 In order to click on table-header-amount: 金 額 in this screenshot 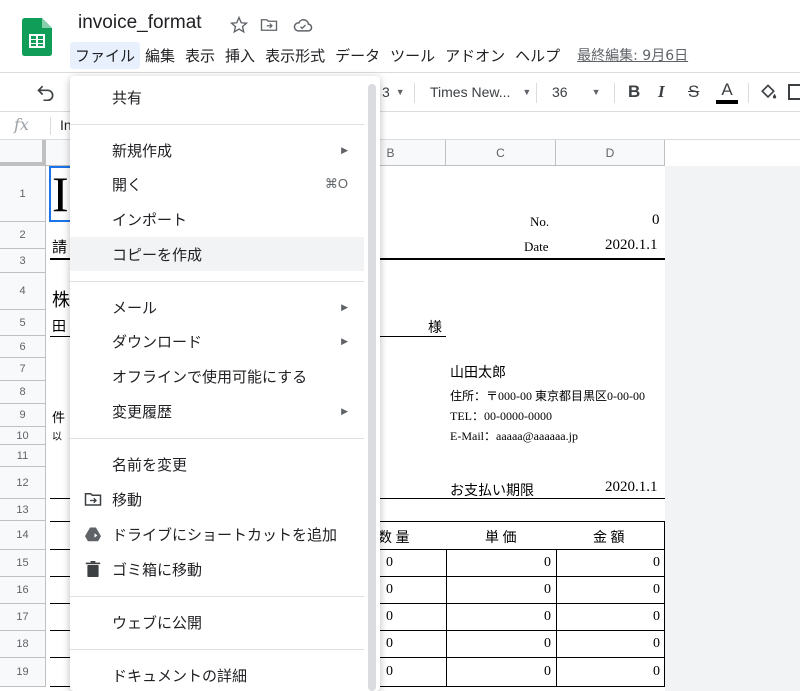, I will do `click(609, 537)`.